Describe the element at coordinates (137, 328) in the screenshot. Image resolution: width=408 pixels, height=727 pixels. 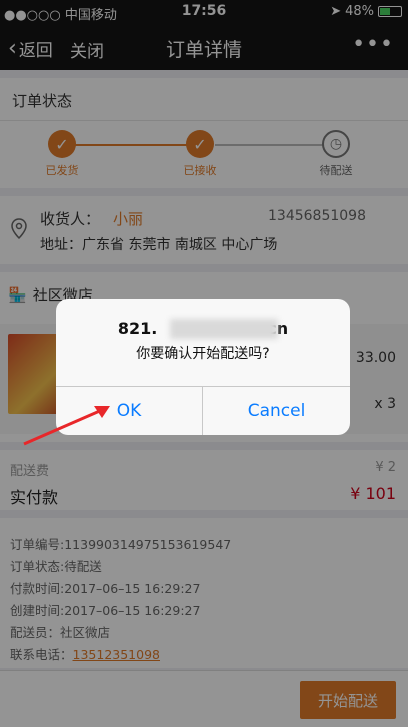
I see `dialog-title-start: 821.` at that location.